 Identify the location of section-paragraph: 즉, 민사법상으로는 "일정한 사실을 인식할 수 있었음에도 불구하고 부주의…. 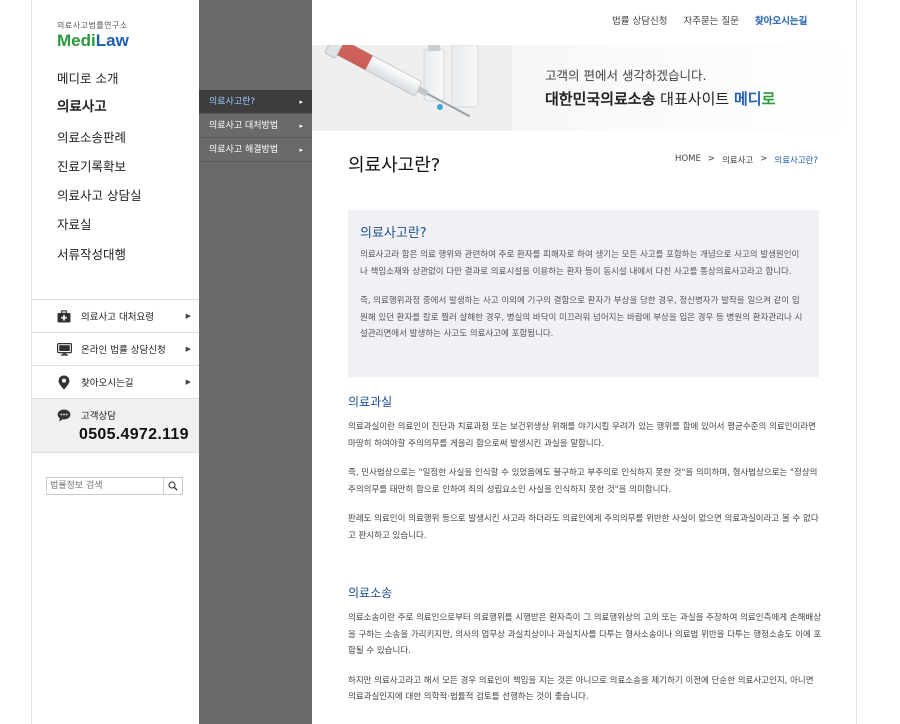
(583, 481).